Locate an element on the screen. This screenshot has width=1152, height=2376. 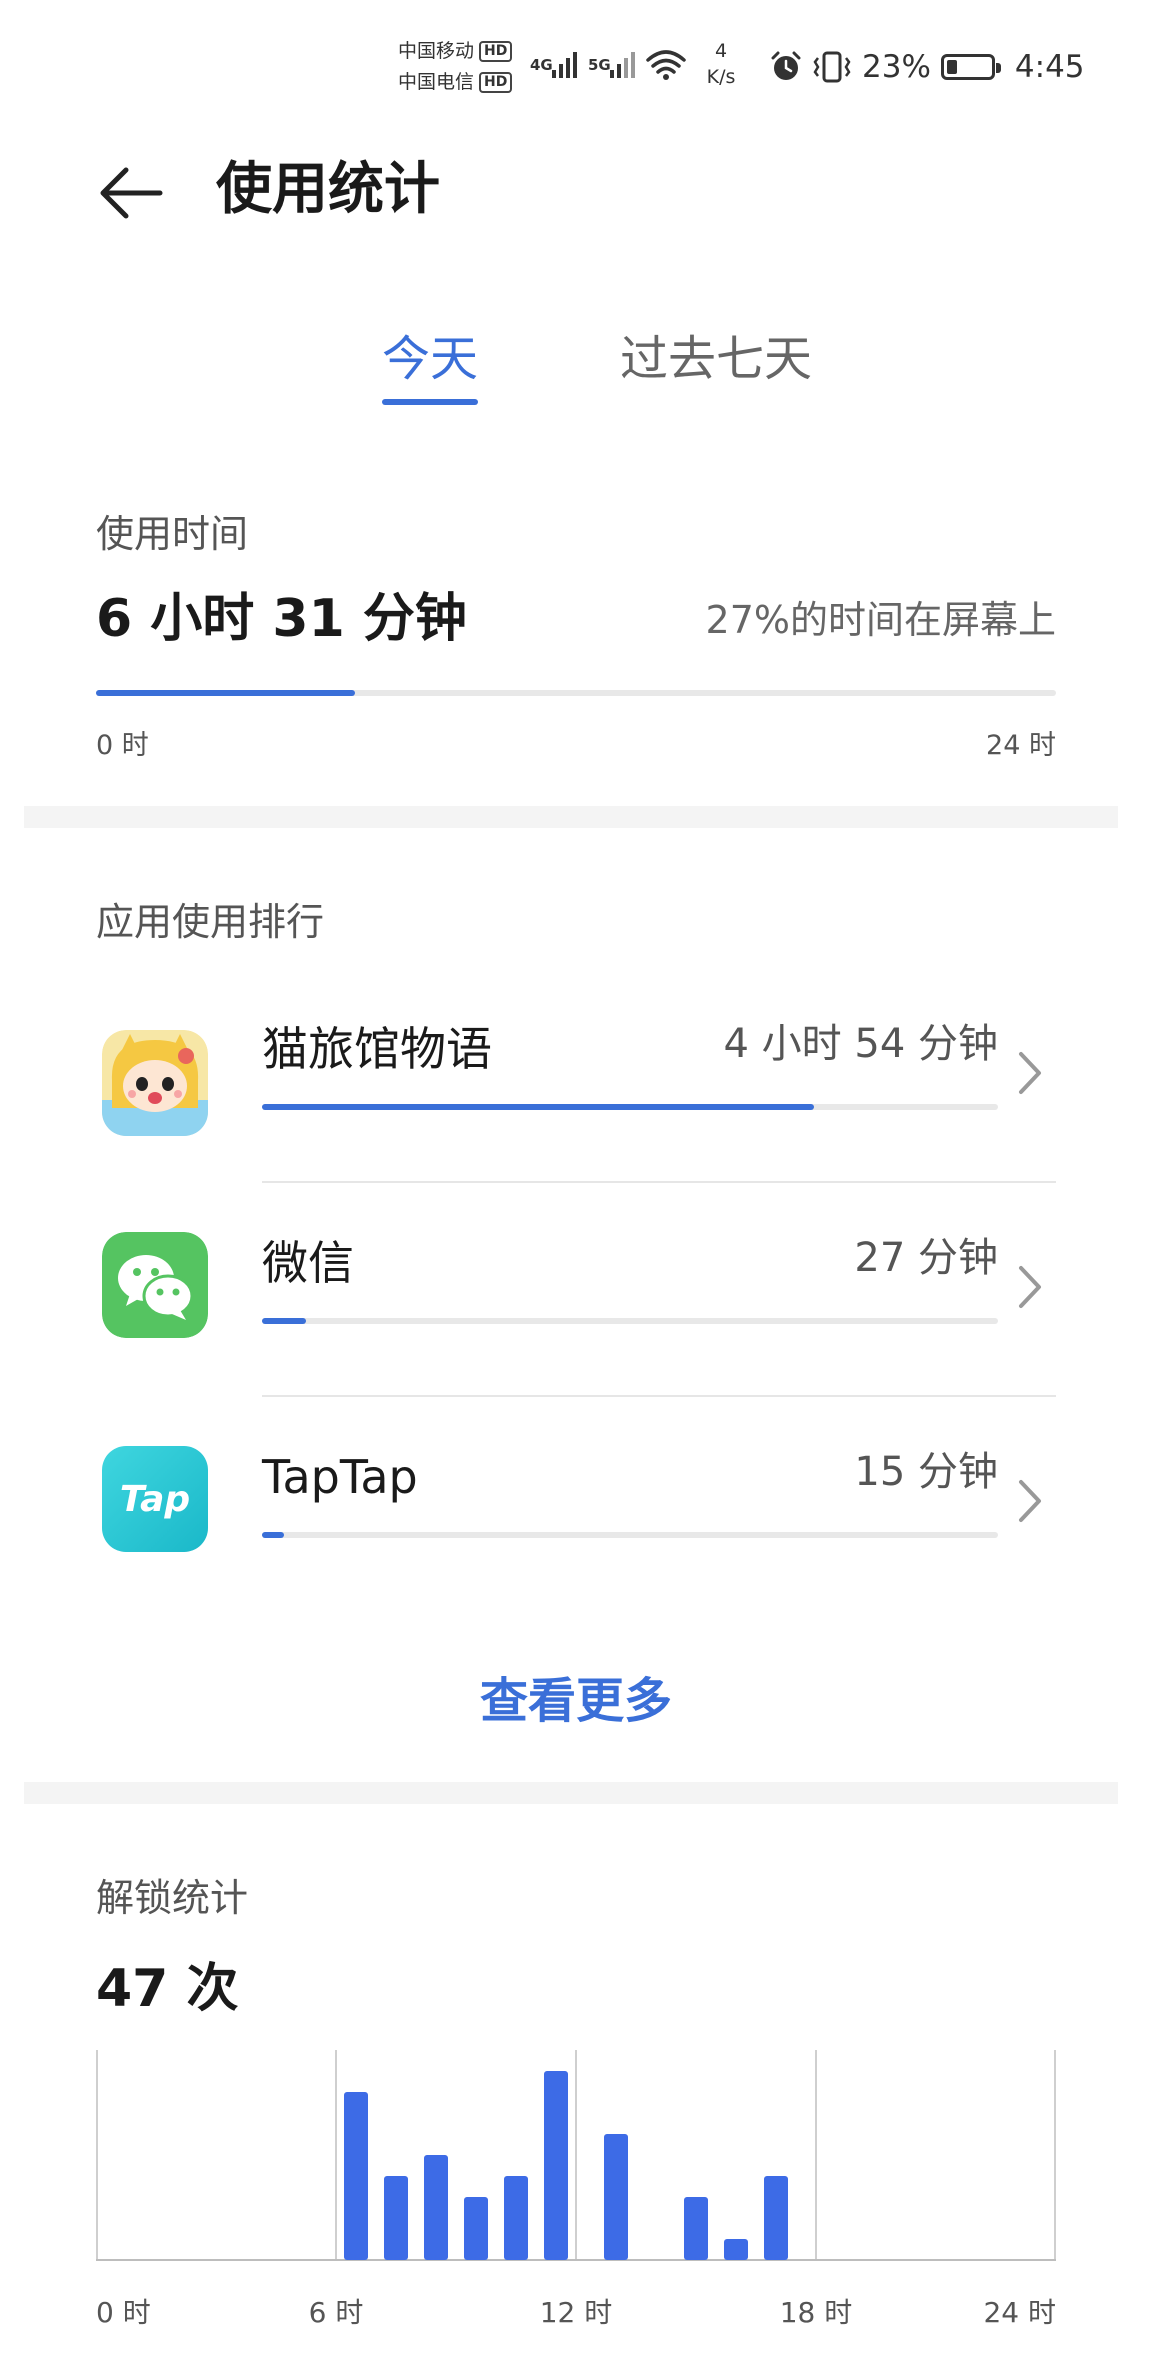
cat-hotel-game-icon is located at coordinates (155, 1083).